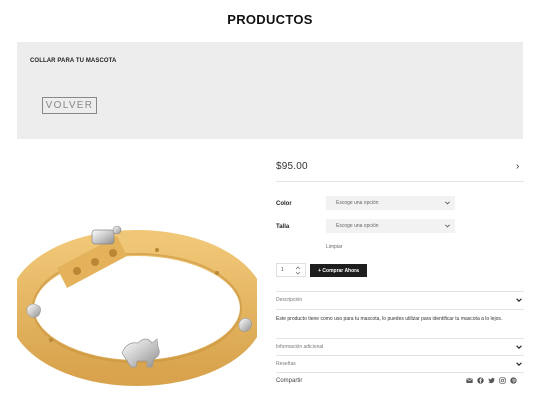  Describe the element at coordinates (289, 300) in the screenshot. I see `tab-description: Descripción` at that location.